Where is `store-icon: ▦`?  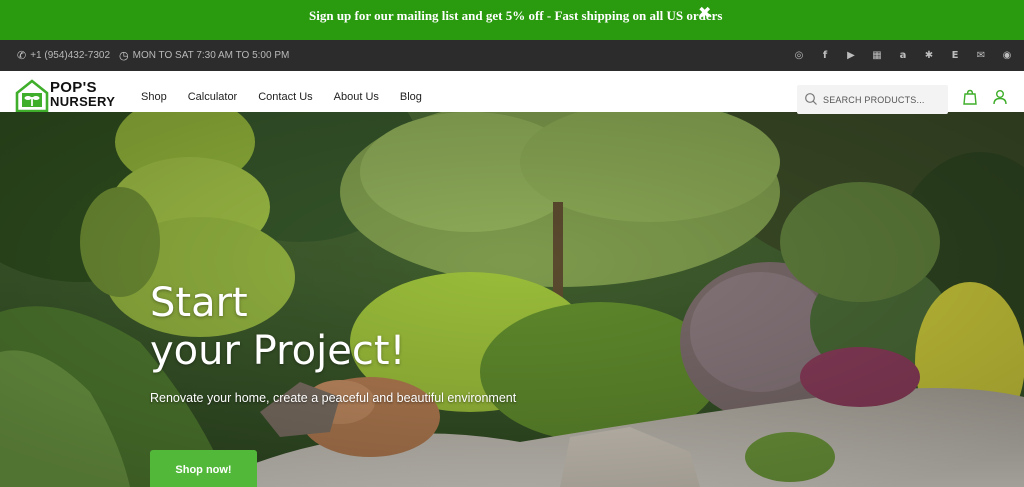 store-icon: ▦ is located at coordinates (877, 55).